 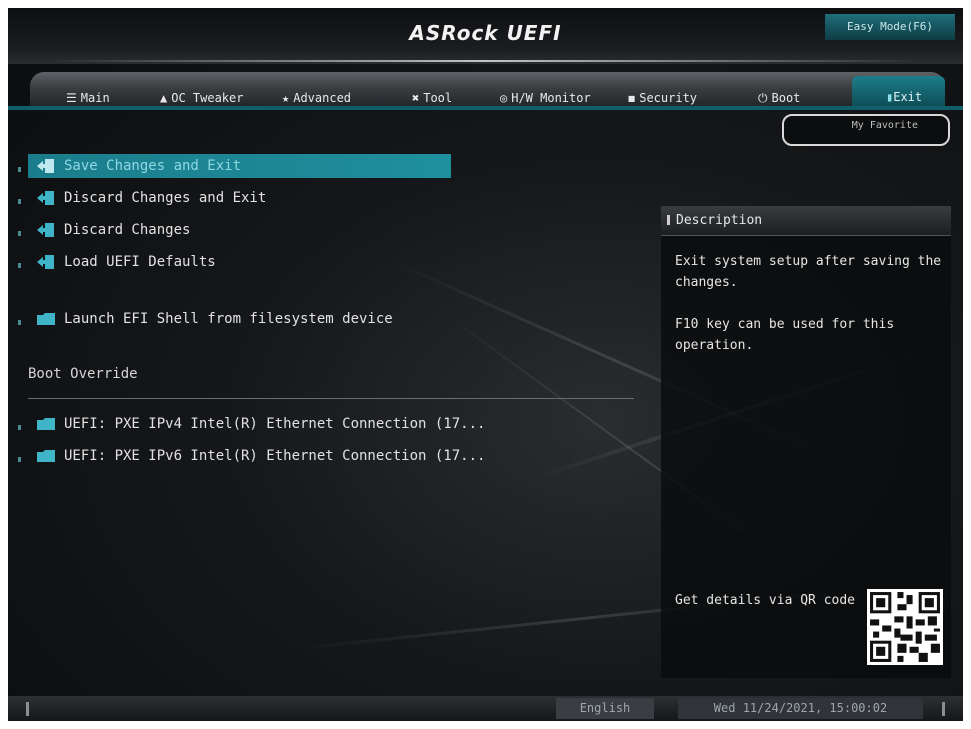 What do you see at coordinates (785, 335) in the screenshot?
I see `description-text-hotkey: F10 key can be used for this operation.` at bounding box center [785, 335].